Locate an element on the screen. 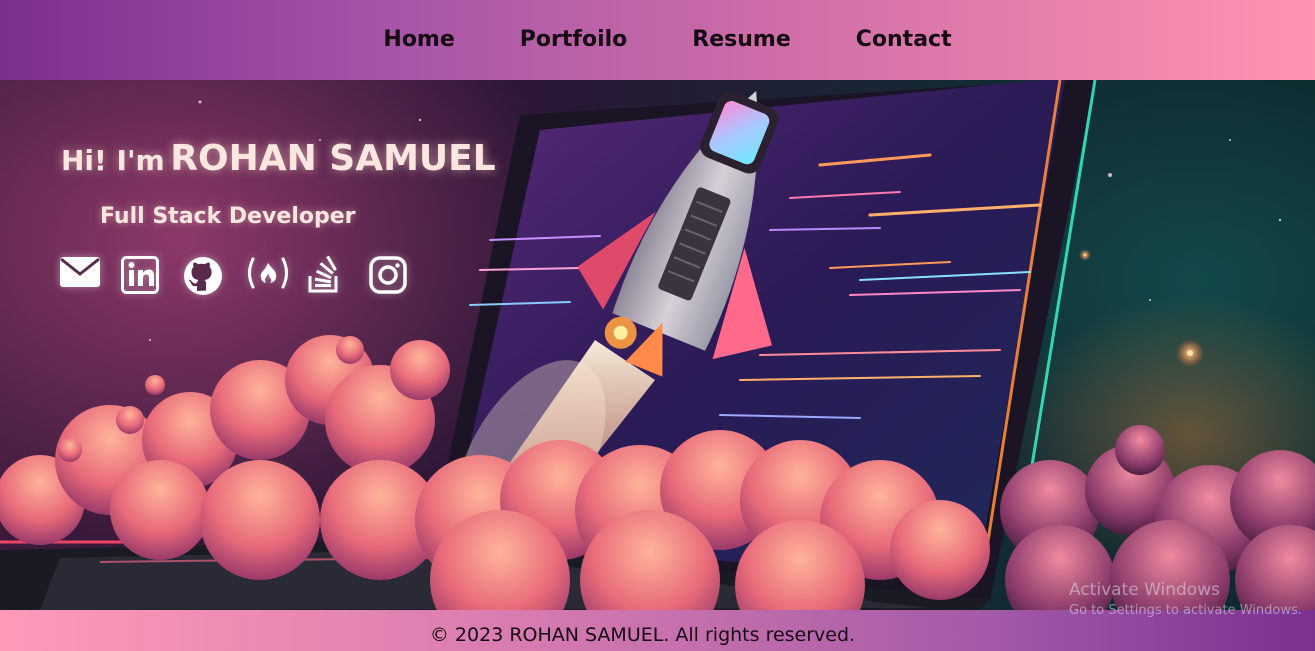 This screenshot has height=651, width=1315. instagram-icon is located at coordinates (388, 275).